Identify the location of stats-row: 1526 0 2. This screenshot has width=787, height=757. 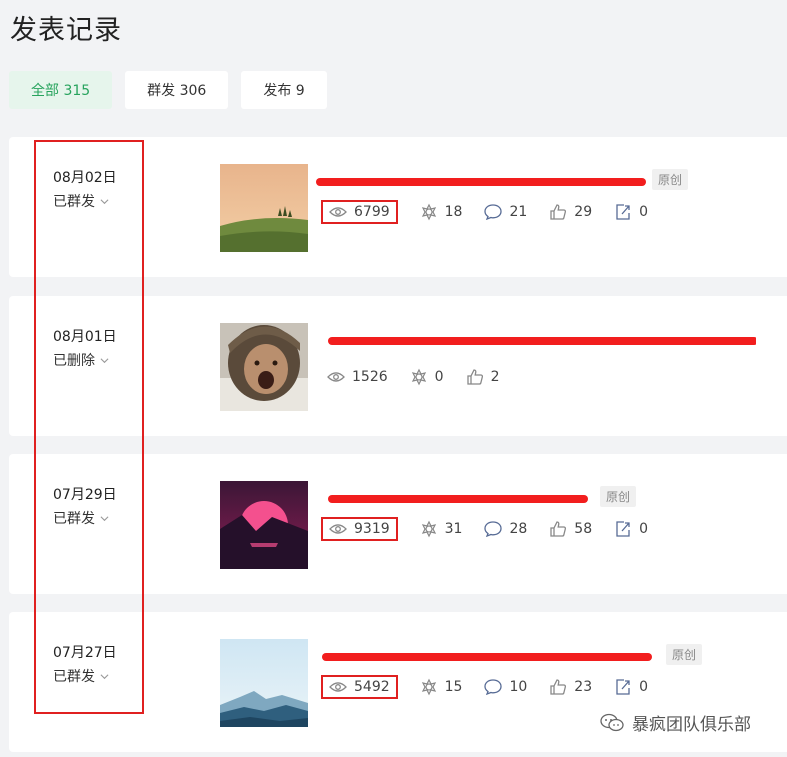
(424, 377).